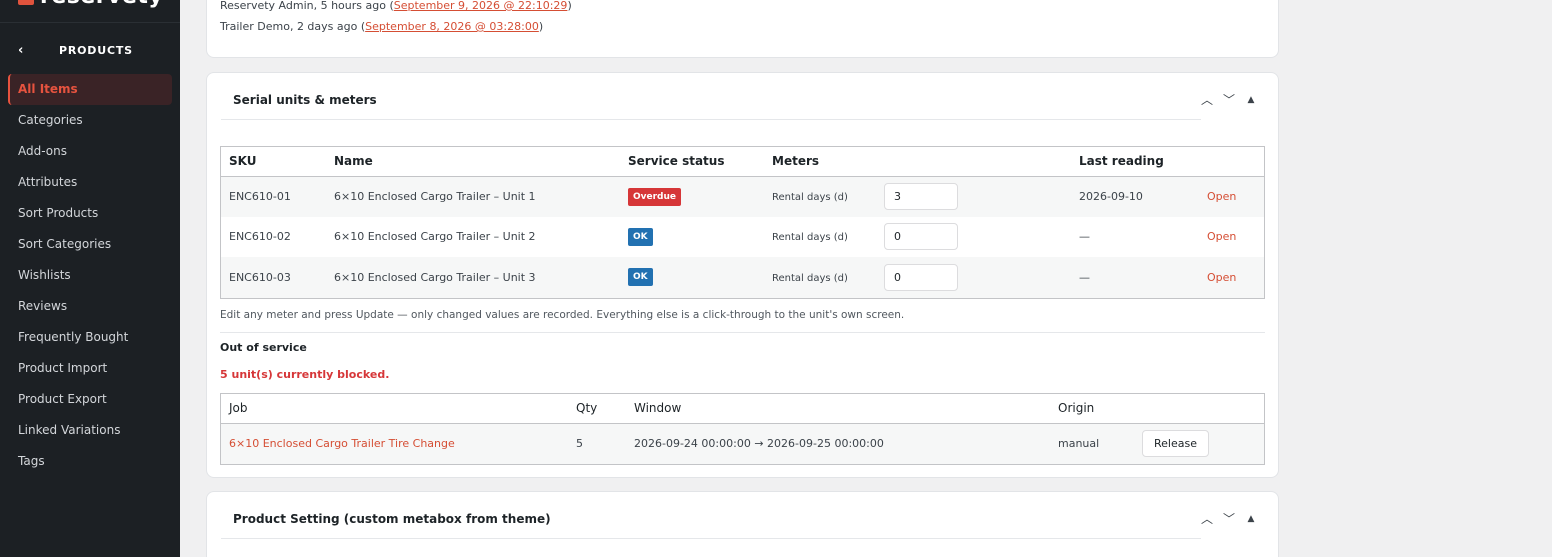  I want to click on sidebar-section-header: ‹ PRODUCTS, so click(90, 50).